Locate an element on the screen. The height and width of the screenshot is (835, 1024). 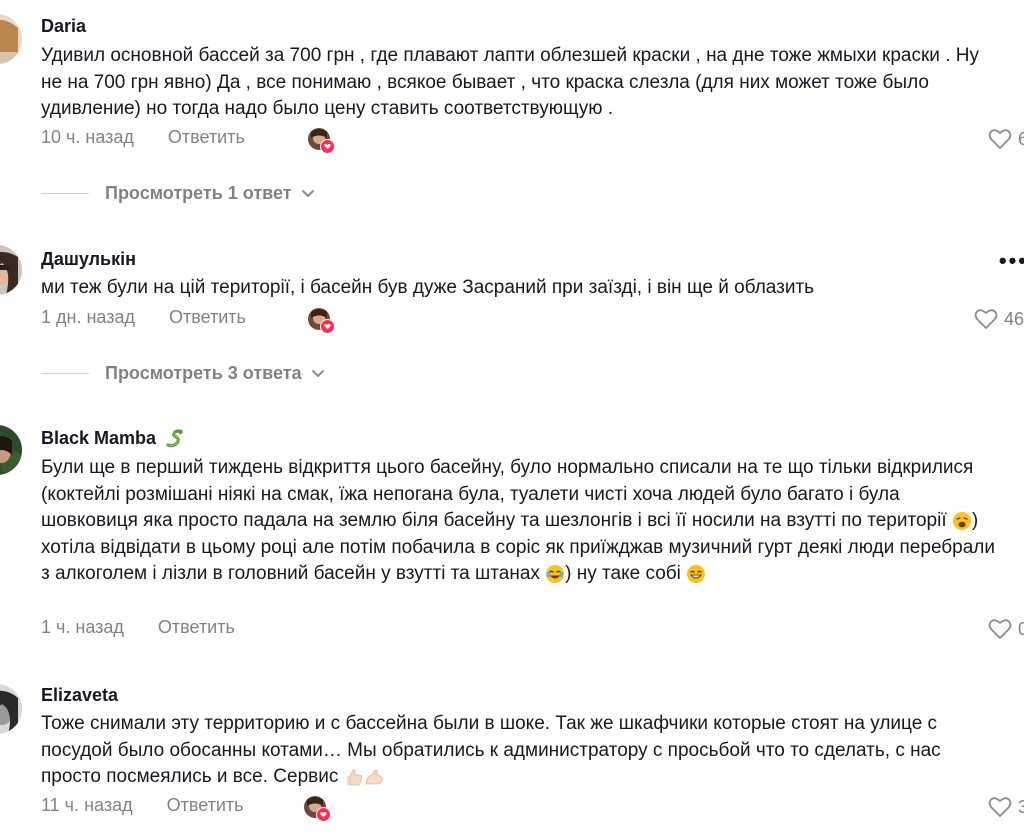
comment-meta: 10 ч. назад Ответить is located at coordinates (143, 137).